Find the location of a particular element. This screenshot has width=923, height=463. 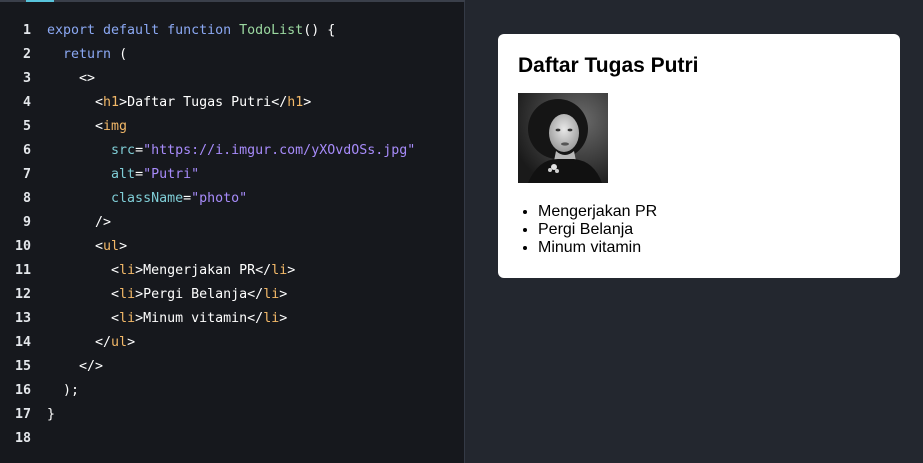

code-text: <li>Mengerjakan PR</li> is located at coordinates (163, 271).